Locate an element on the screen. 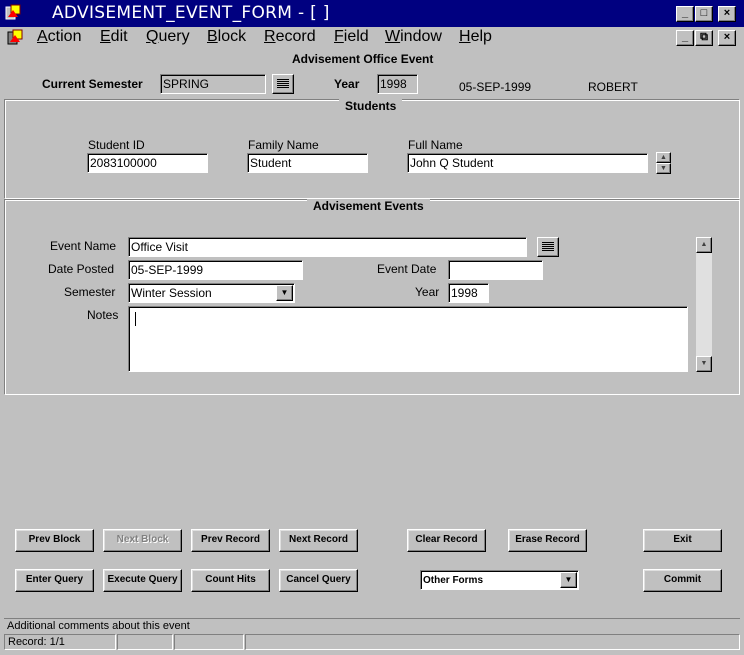 Image resolution: width=744 pixels, height=655 pixels. semester-select: Winter Session is located at coordinates (211, 293).